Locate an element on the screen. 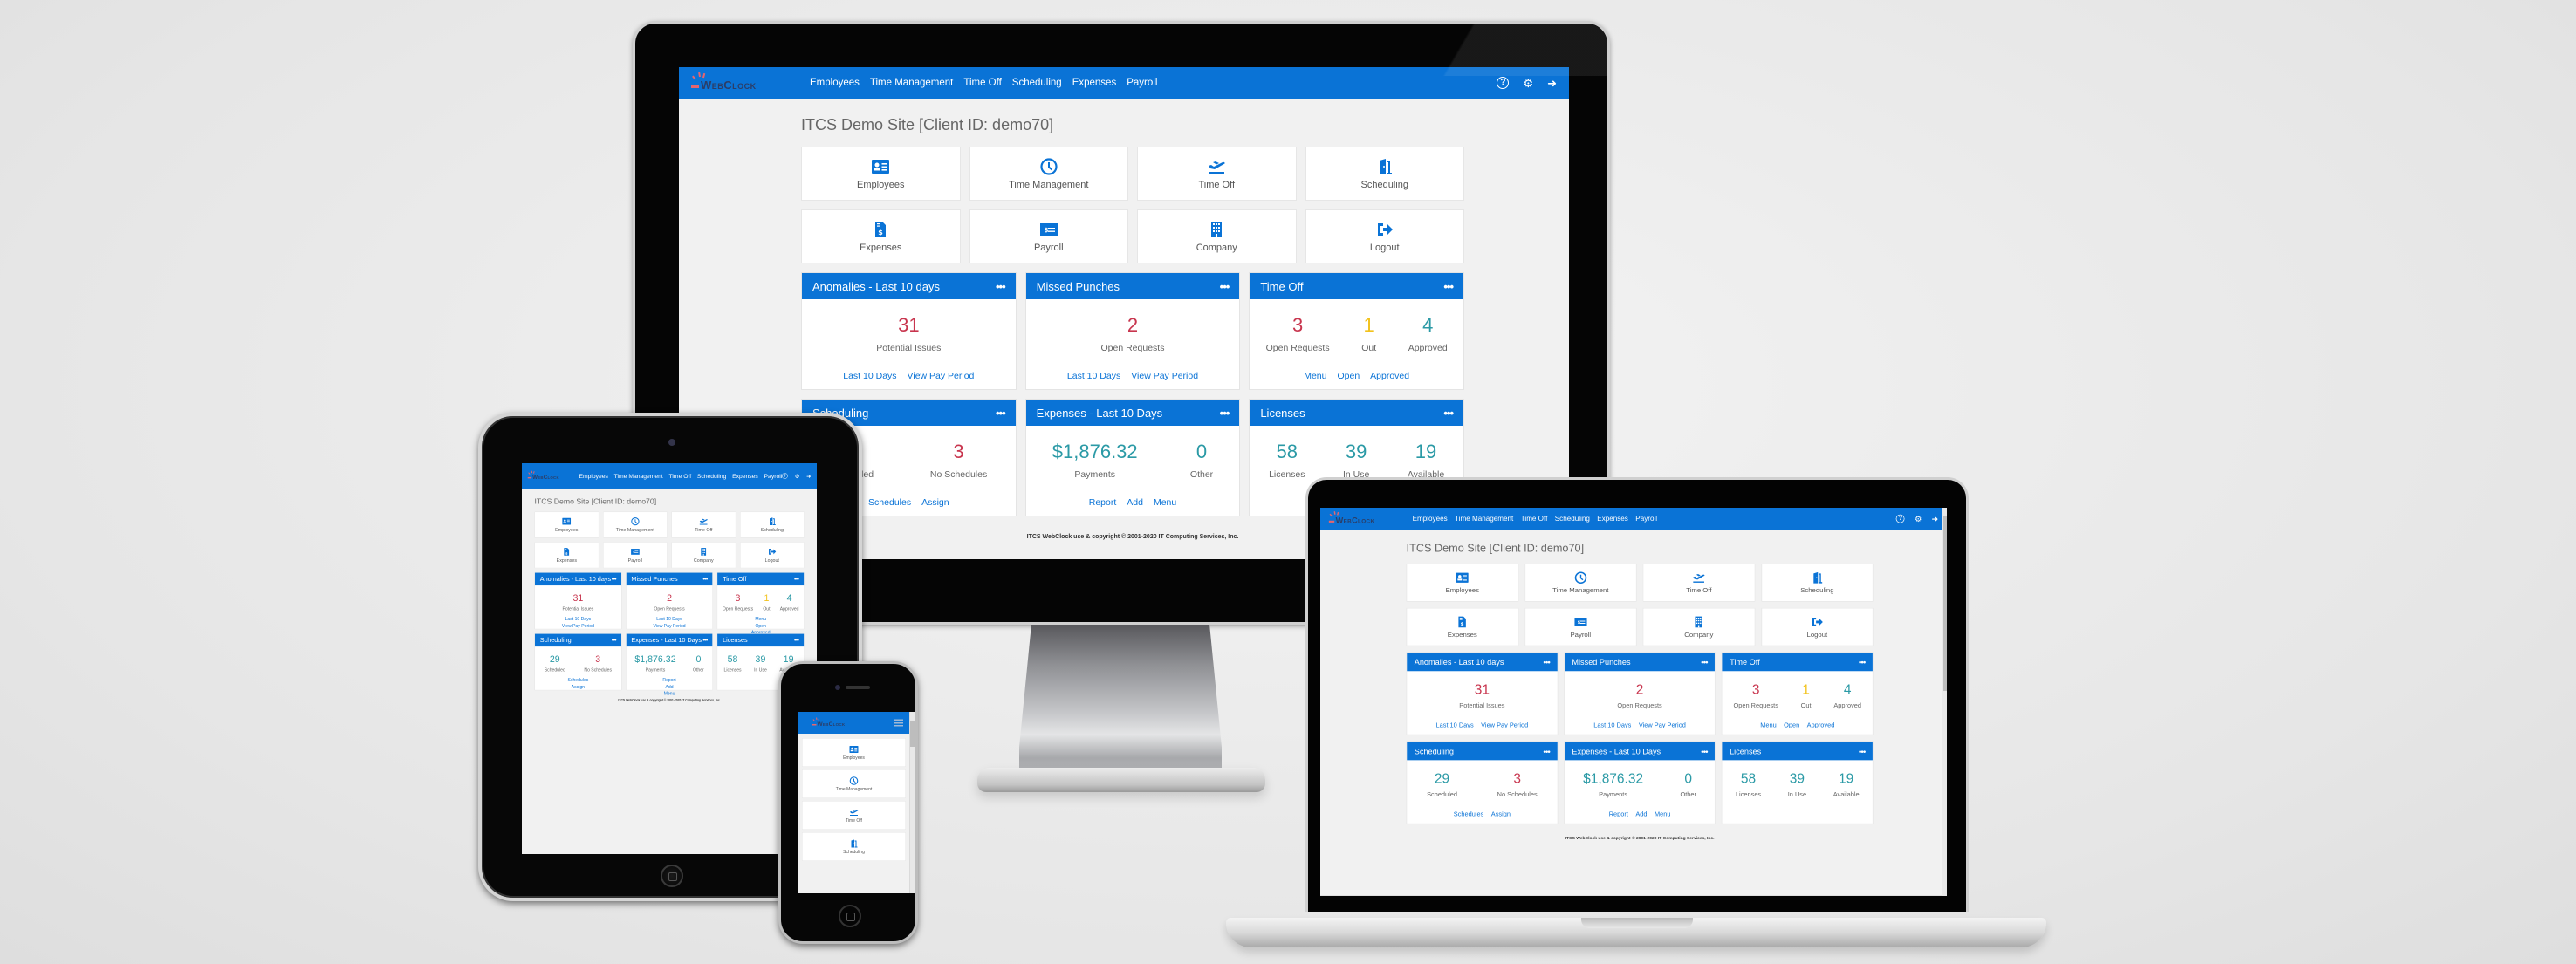 Image resolution: width=2576 pixels, height=964 pixels. phone-scrollbar is located at coordinates (912, 802).